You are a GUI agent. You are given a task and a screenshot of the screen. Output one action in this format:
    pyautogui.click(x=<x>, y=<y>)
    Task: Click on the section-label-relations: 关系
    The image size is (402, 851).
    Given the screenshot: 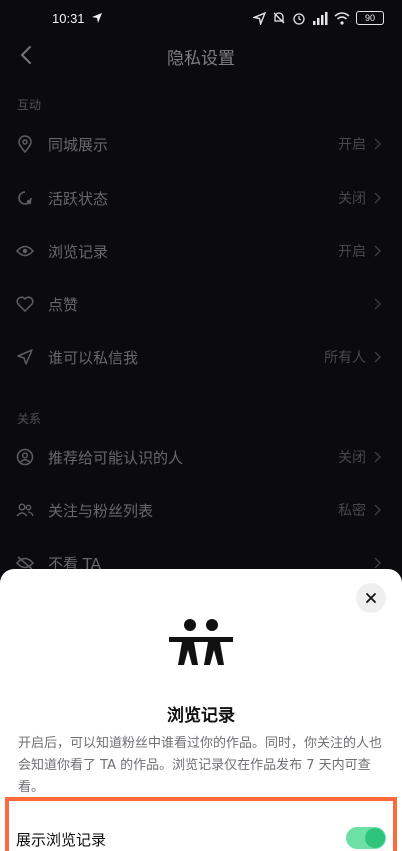 What is the action you would take?
    pyautogui.click(x=29, y=419)
    